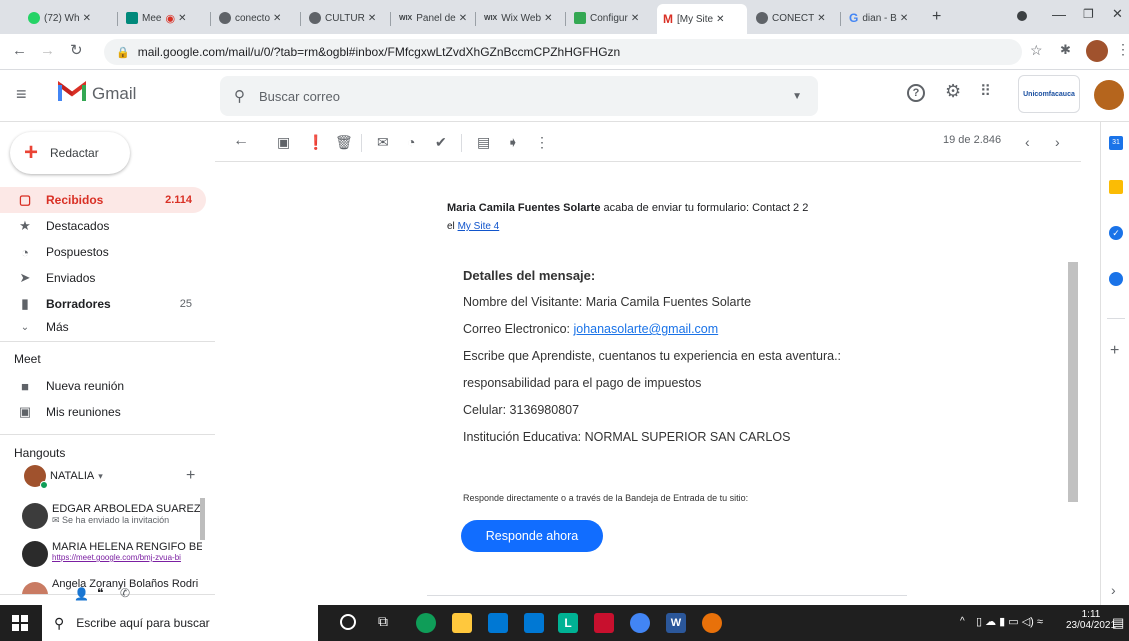  What do you see at coordinates (239, 96) in the screenshot?
I see `search-icon: ⚲` at bounding box center [239, 96].